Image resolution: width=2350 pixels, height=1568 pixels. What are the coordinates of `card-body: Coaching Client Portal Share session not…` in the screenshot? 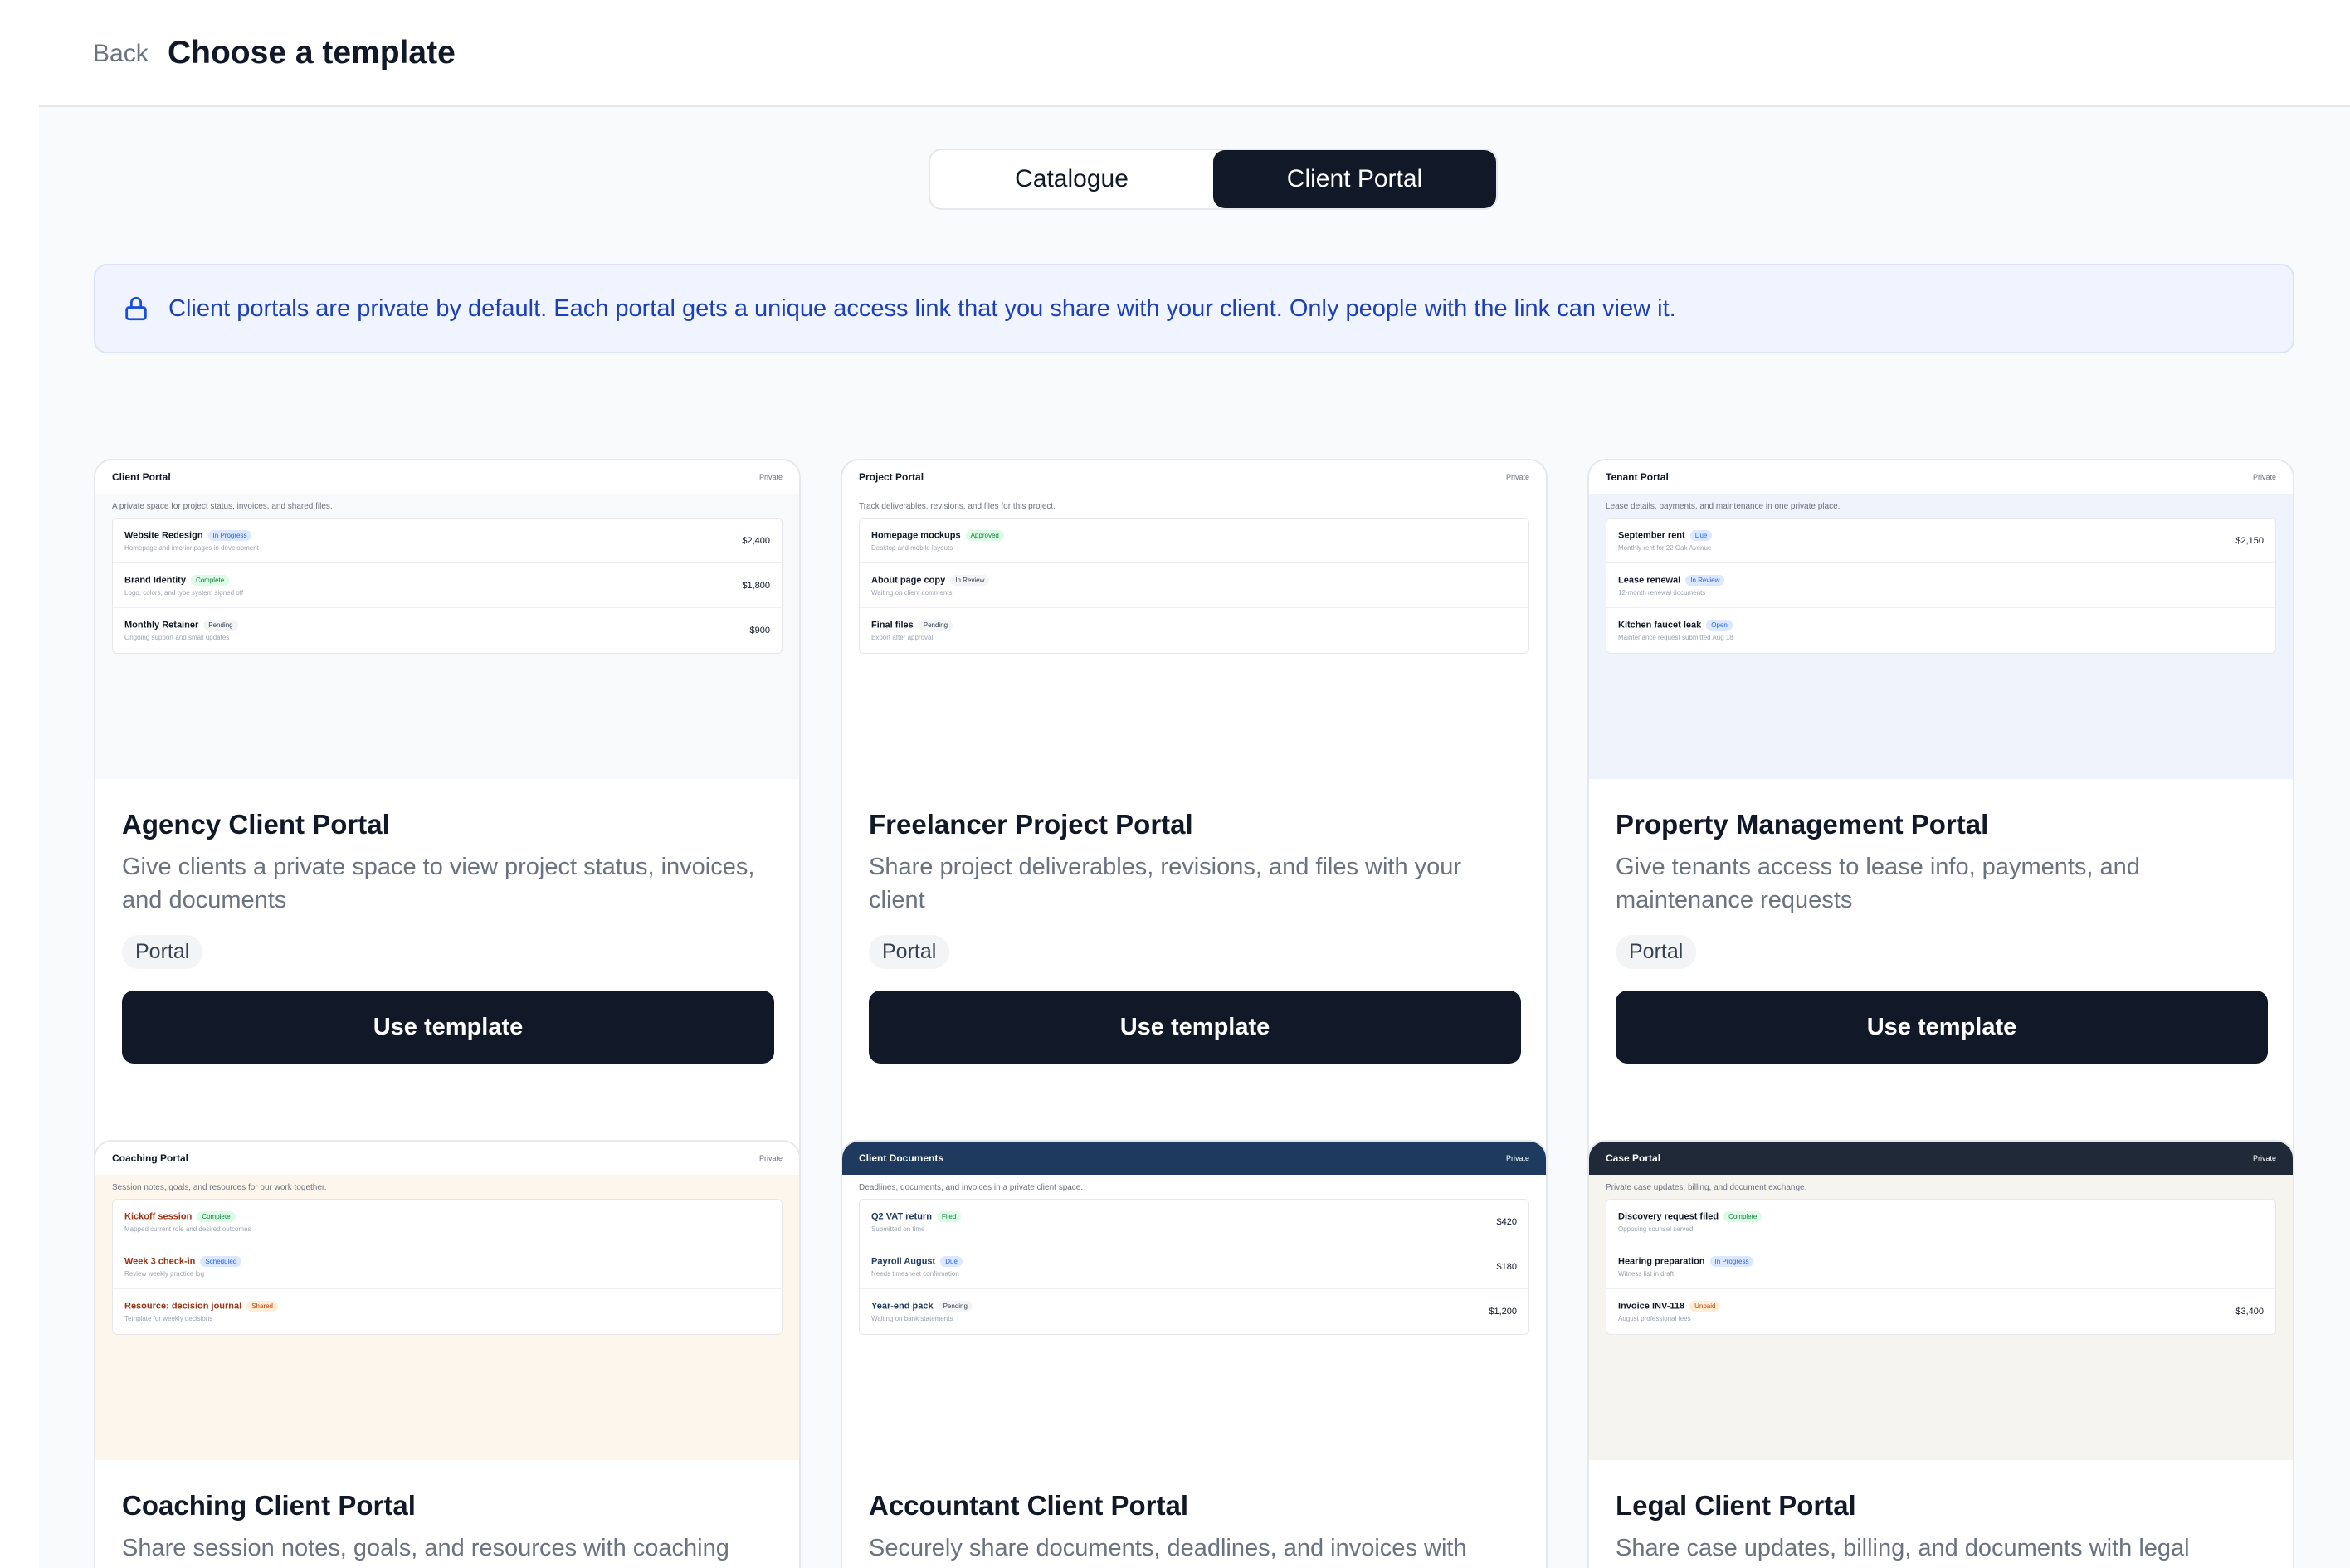 It's located at (447, 1514).